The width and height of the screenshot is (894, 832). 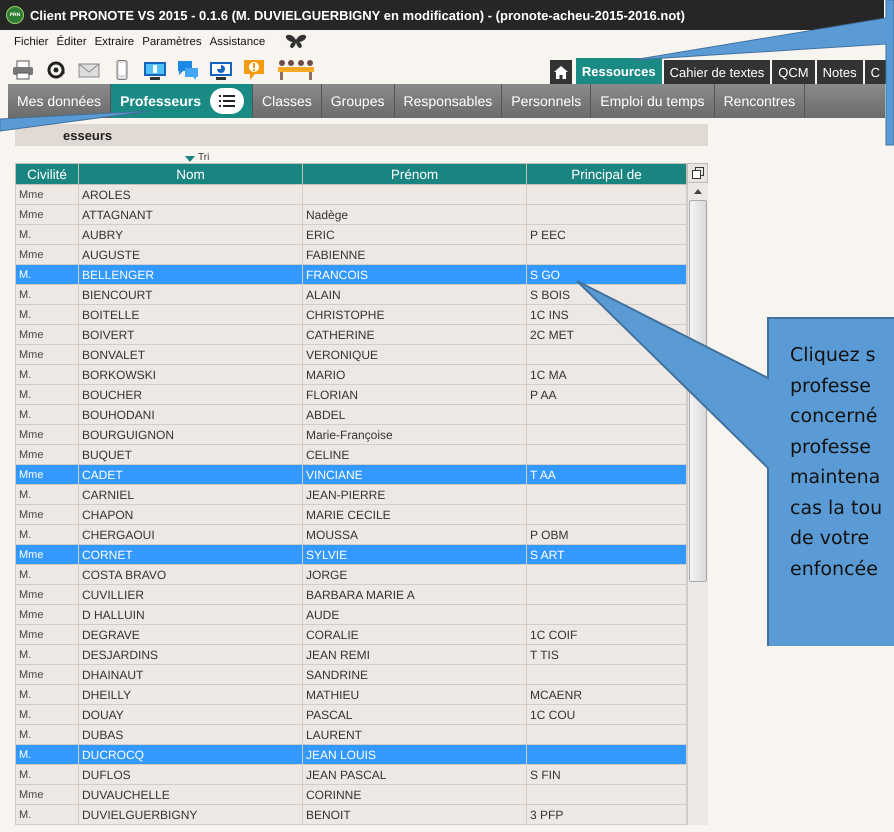 I want to click on table-cell: P OBM, so click(x=549, y=535).